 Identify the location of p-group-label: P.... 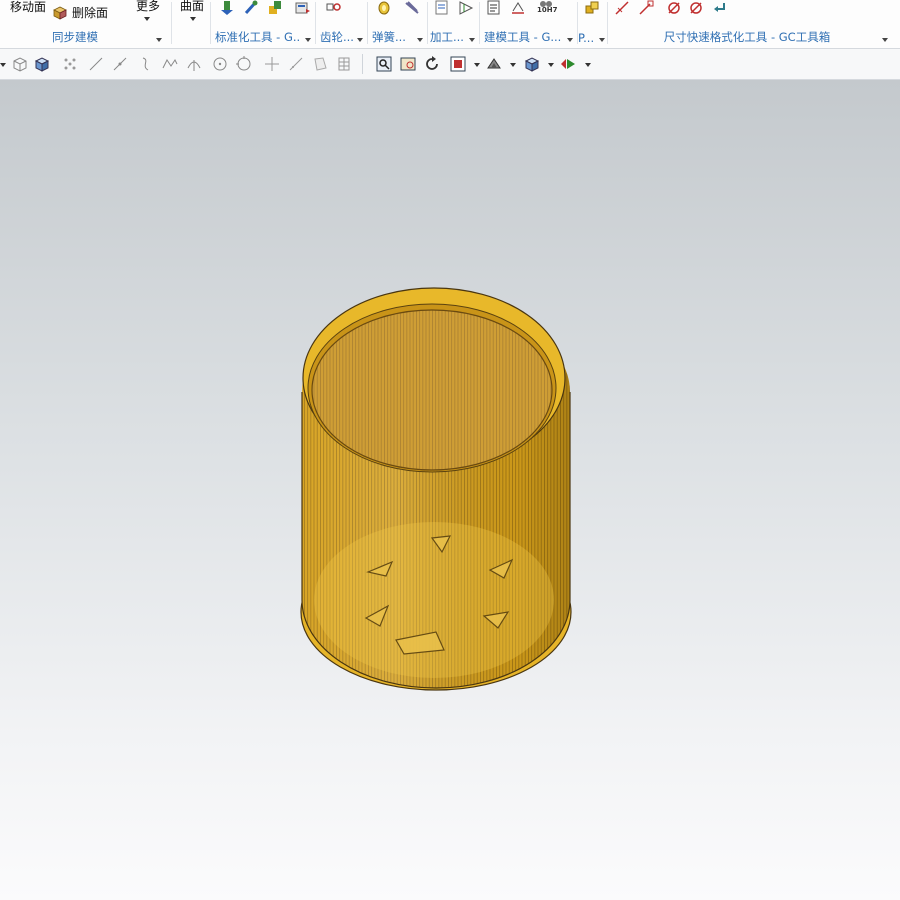
(586, 38).